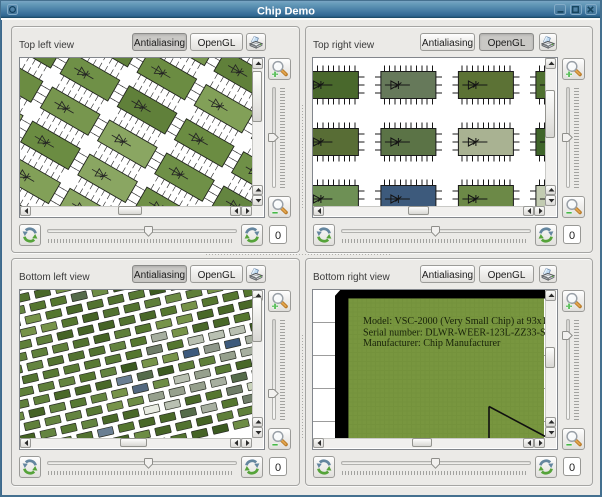 The width and height of the screenshot is (602, 497). What do you see at coordinates (432, 343) in the screenshot?
I see `svg-text:Manufacturer: Chip Manufacture: Manufacturer: Chip Manufacturer` at bounding box center [432, 343].